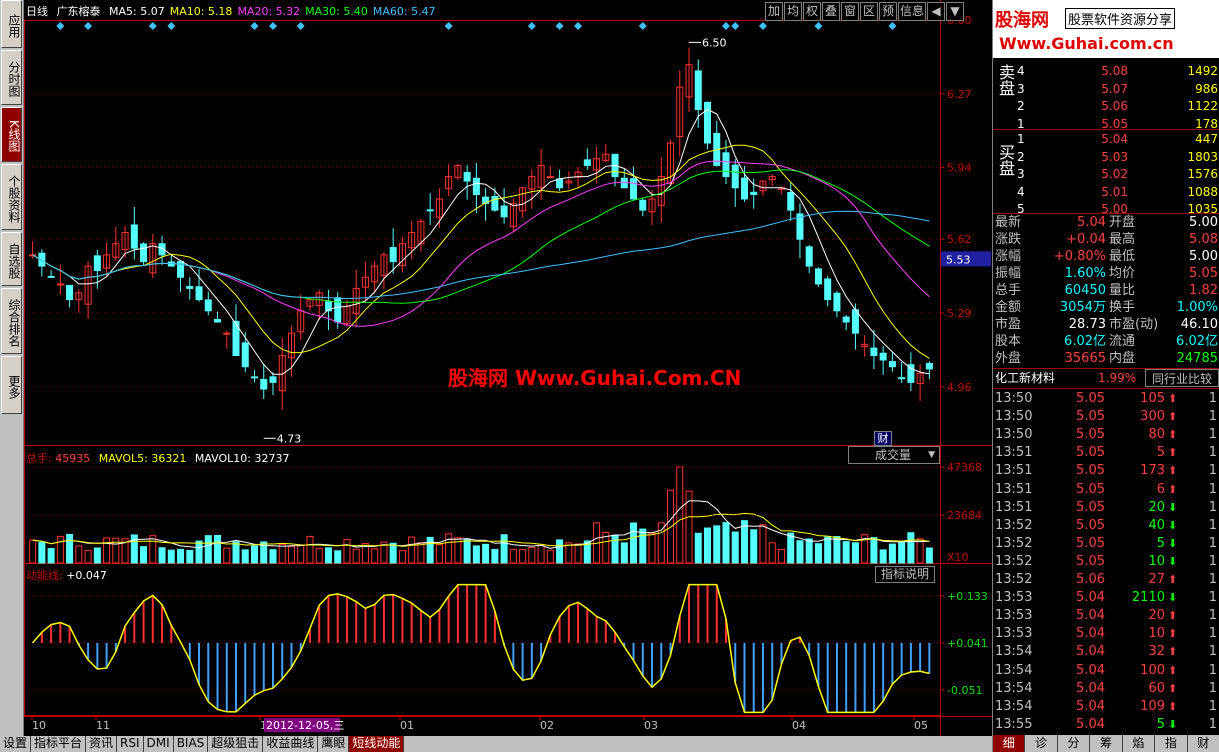 This screenshot has width=1219, height=752. I want to click on toolbar-button: 叠, so click(831, 11).